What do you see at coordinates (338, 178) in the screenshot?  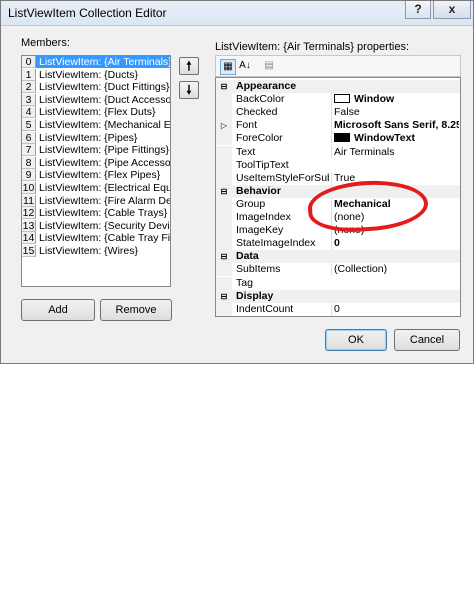 I see `property-row: UseItemStyleForSubIt True` at bounding box center [338, 178].